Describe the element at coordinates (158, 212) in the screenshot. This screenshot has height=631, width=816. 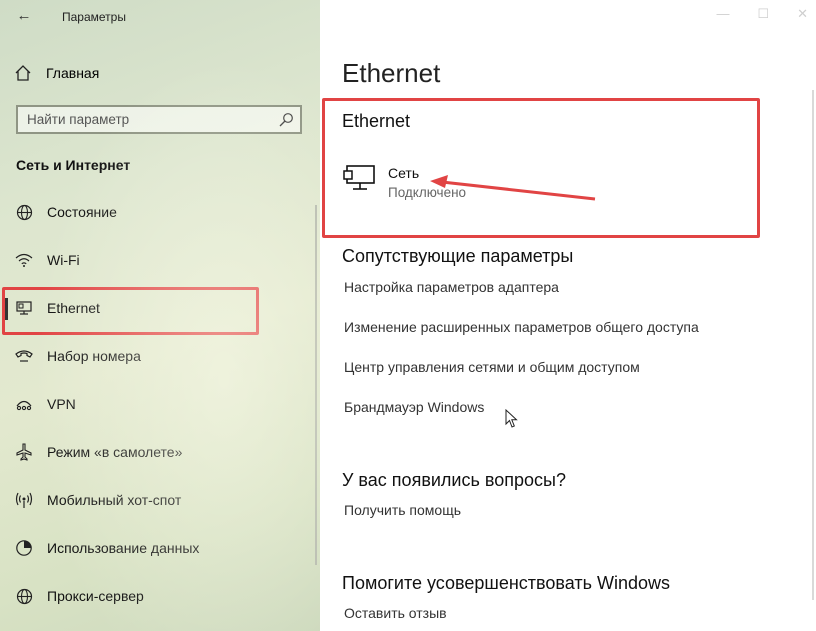
I see `sidebar-item-status: Состояние` at that location.